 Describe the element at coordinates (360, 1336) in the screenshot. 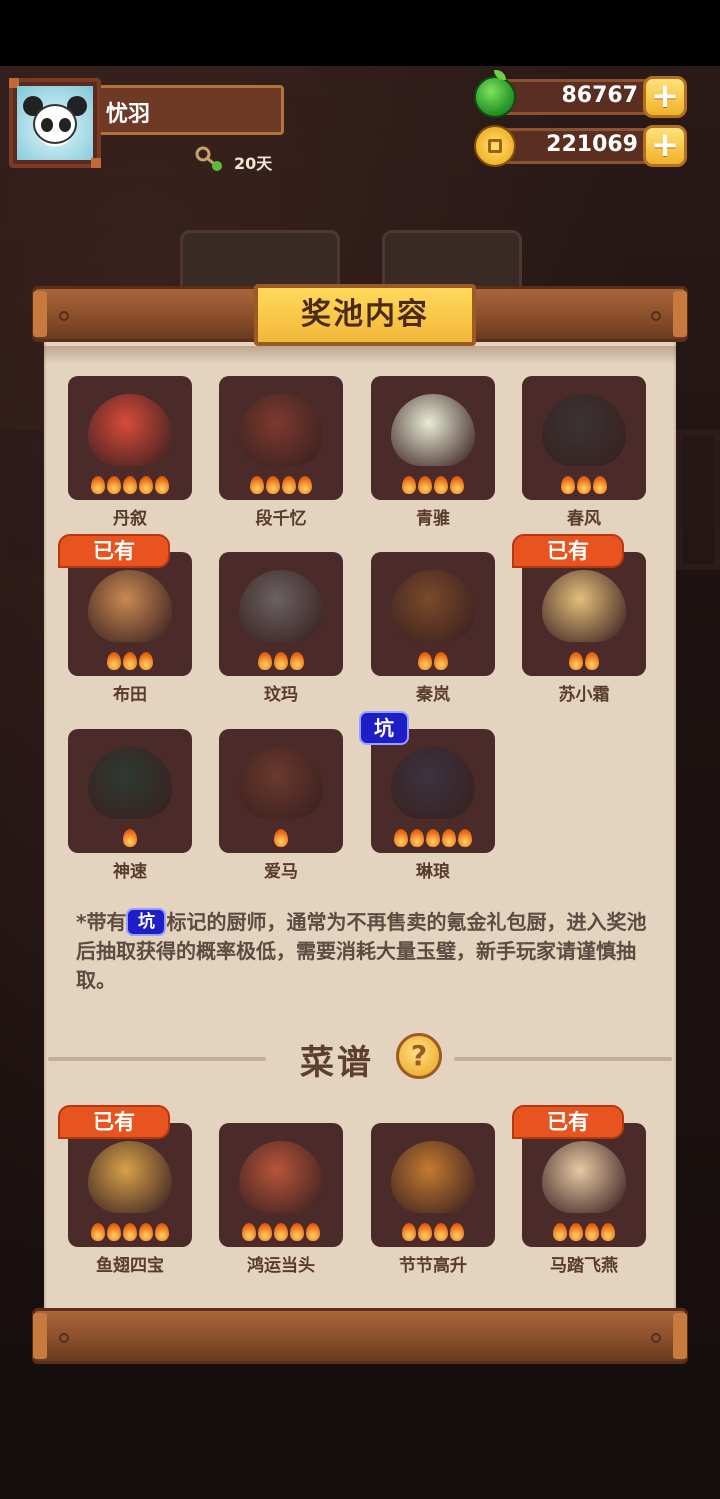

I see `scroll-rod-bottom` at that location.